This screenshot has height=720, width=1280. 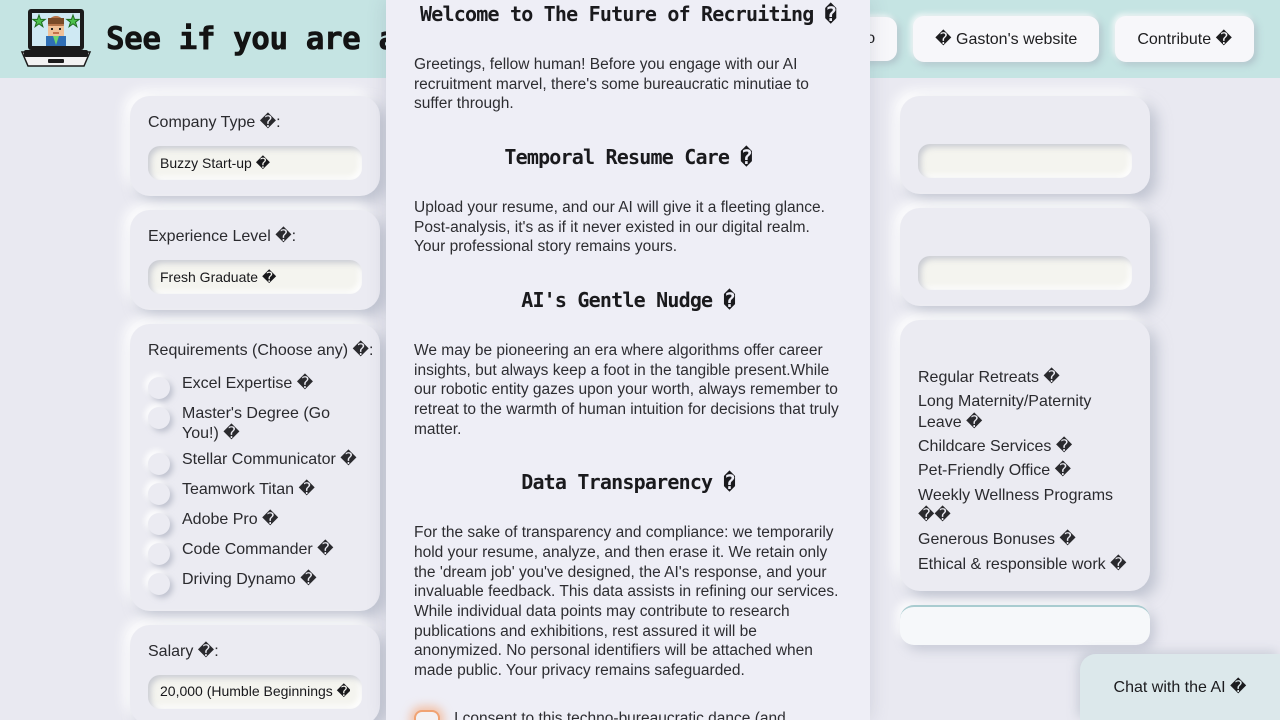 I want to click on requirement-label: Teamwork Titan �, so click(x=248, y=489).